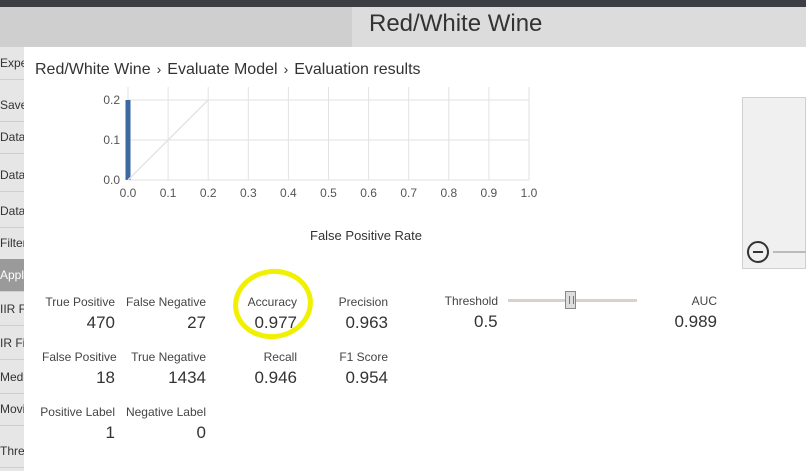 The image size is (806, 471). What do you see at coordinates (111, 140) in the screenshot?
I see `y-tick-label: 0.1` at bounding box center [111, 140].